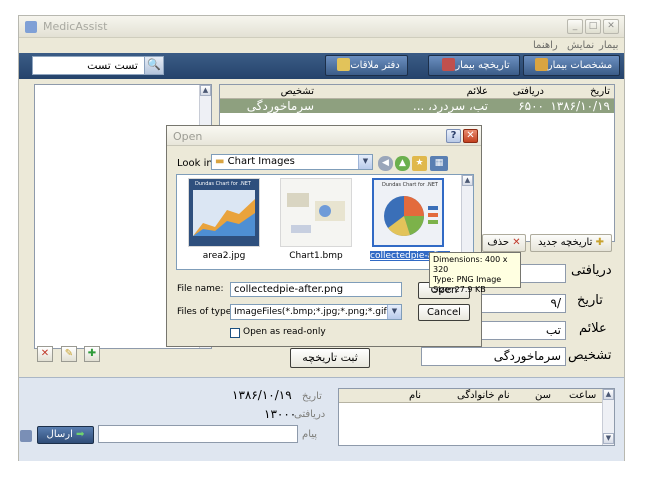 The width and height of the screenshot is (651, 491). I want to click on appointments-button: دفتر ملاقات, so click(366, 65).